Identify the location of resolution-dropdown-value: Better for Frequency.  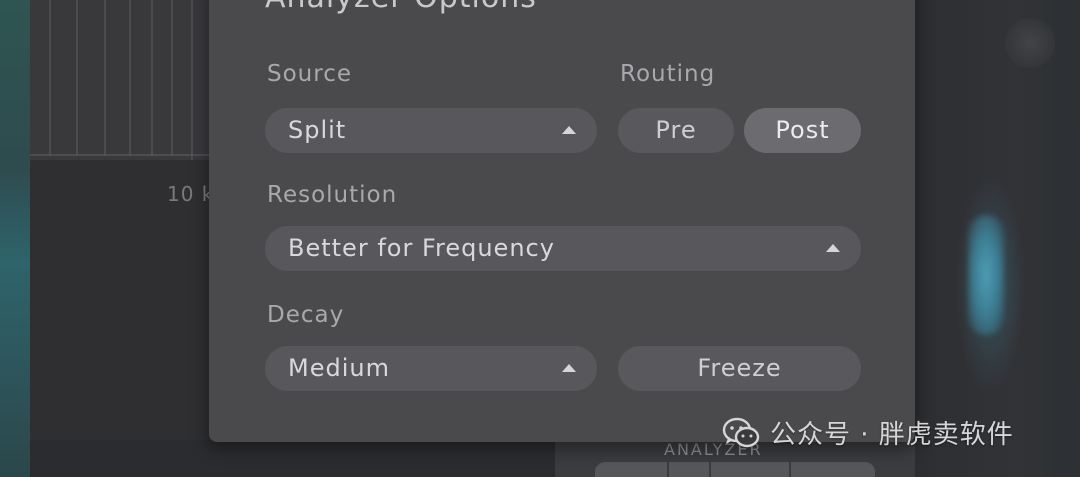
(421, 248).